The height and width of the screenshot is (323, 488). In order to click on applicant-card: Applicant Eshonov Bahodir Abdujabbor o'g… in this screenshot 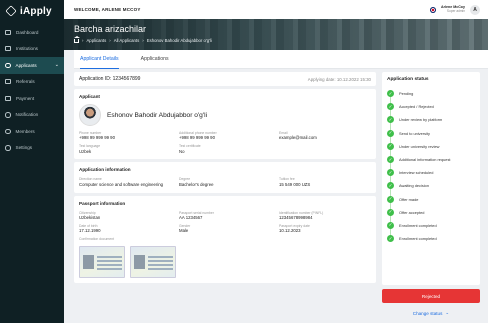, I will do `click(225, 124)`.